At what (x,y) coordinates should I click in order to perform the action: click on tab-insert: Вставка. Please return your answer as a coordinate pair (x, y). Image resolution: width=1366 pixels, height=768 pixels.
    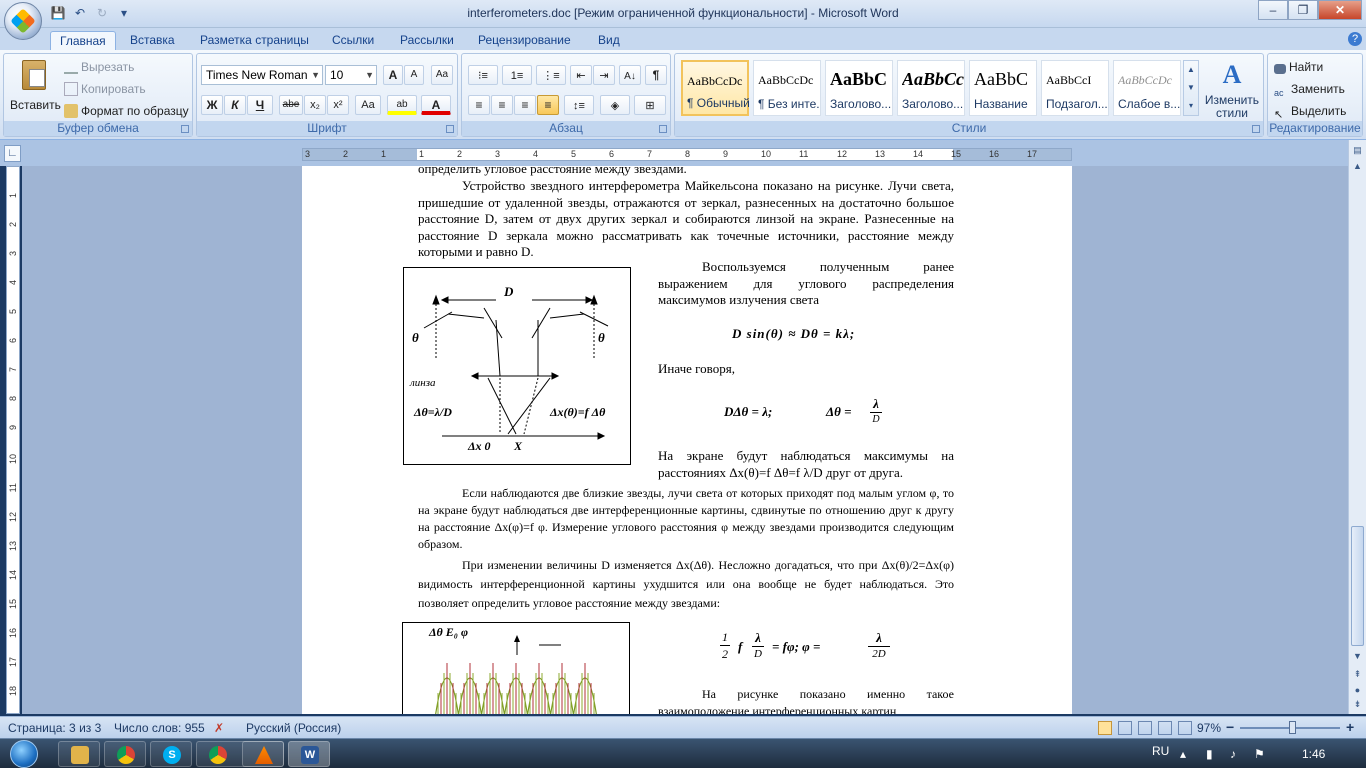
    Looking at the image, I should click on (152, 40).